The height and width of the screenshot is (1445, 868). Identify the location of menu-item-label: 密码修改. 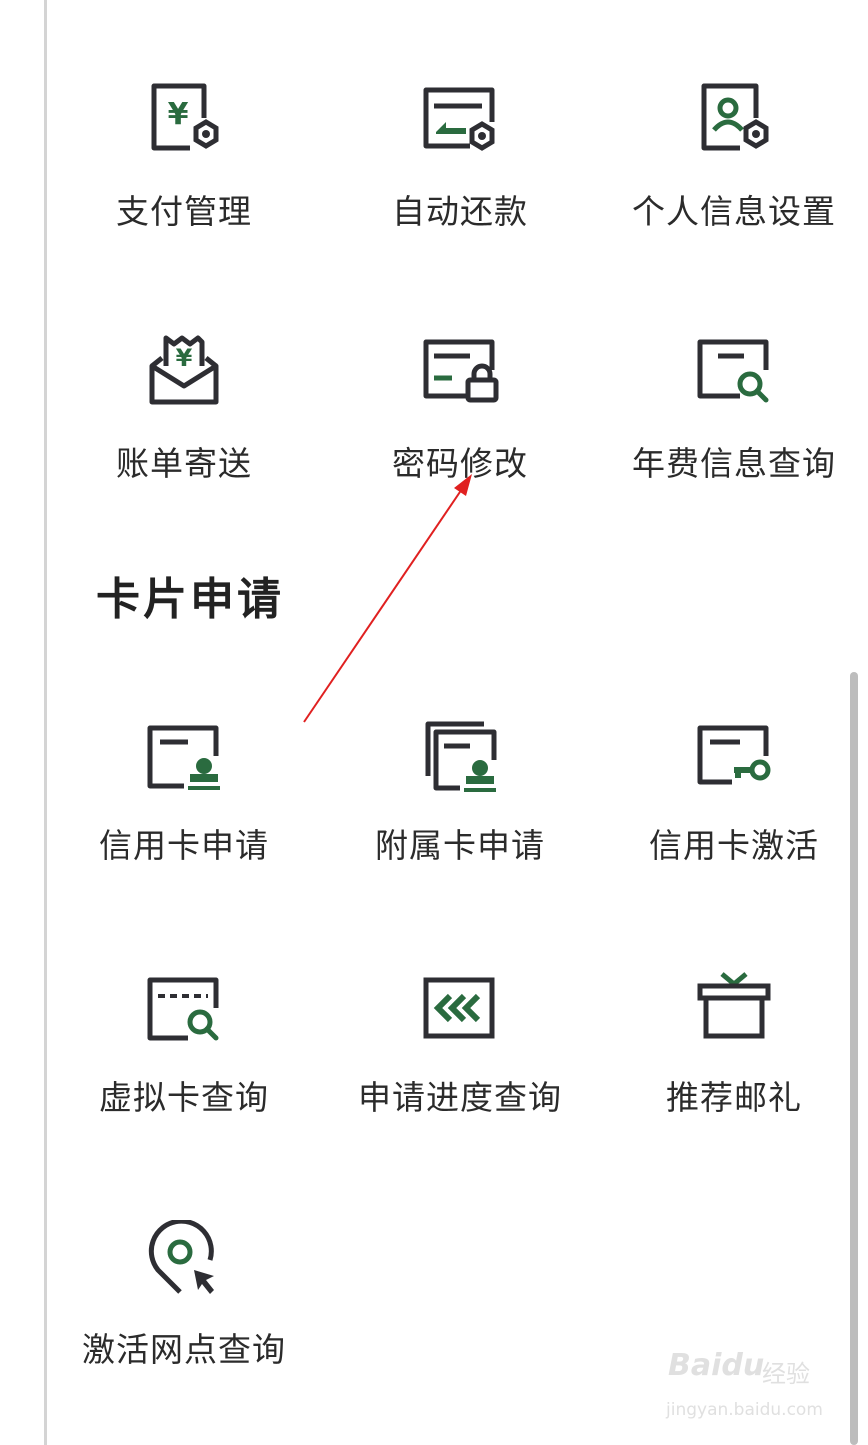
(460, 463).